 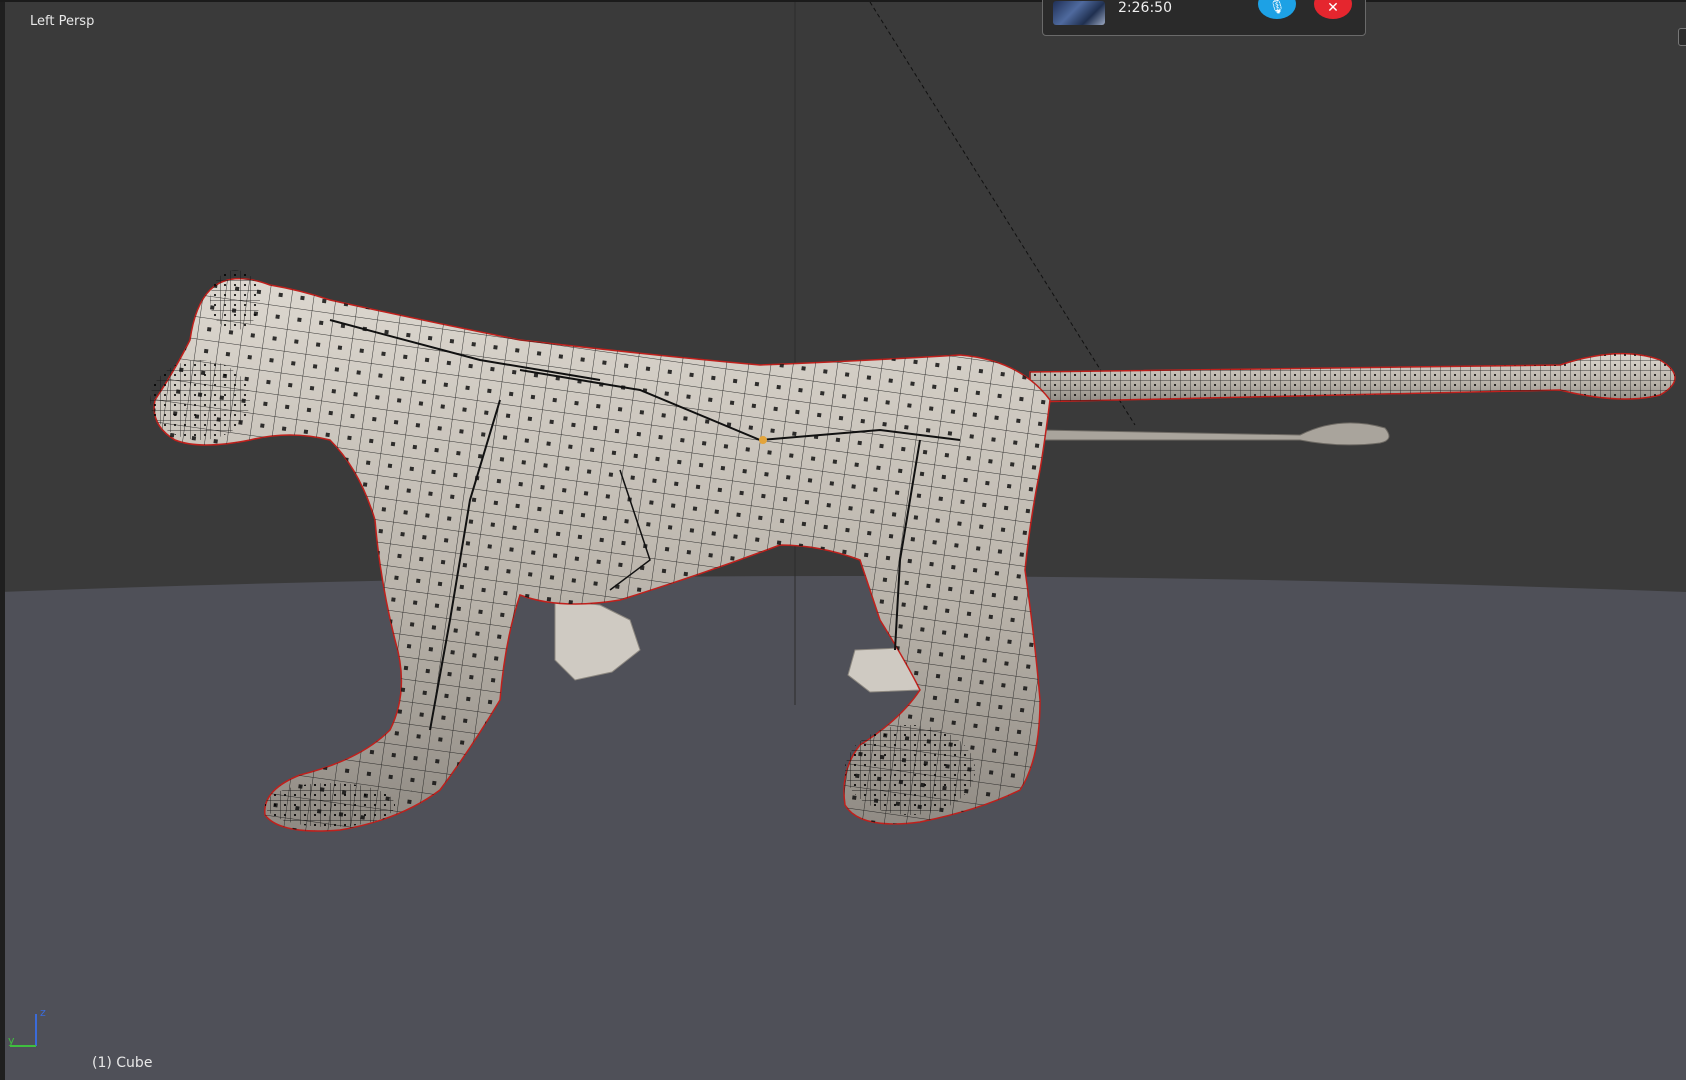 I want to click on viewport-top-border, so click(x=843, y=1).